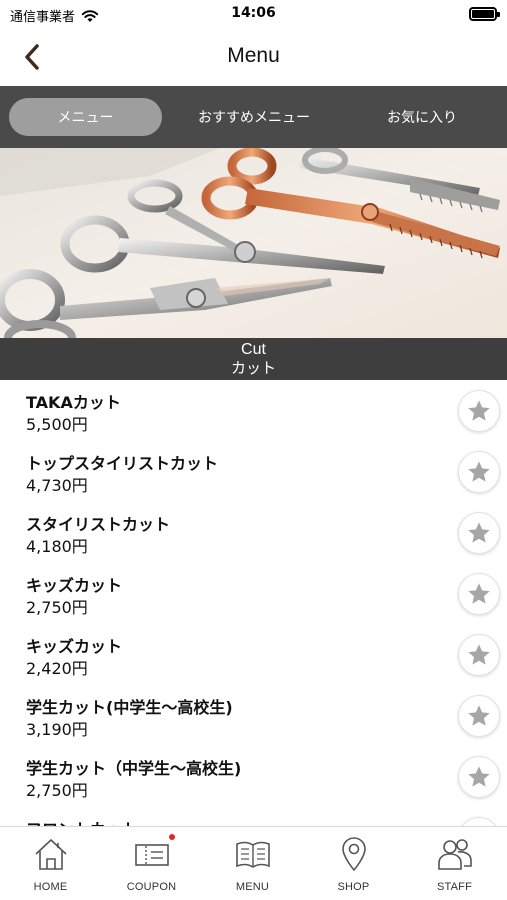  I want to click on tab-home-label: HOME, so click(50, 887).